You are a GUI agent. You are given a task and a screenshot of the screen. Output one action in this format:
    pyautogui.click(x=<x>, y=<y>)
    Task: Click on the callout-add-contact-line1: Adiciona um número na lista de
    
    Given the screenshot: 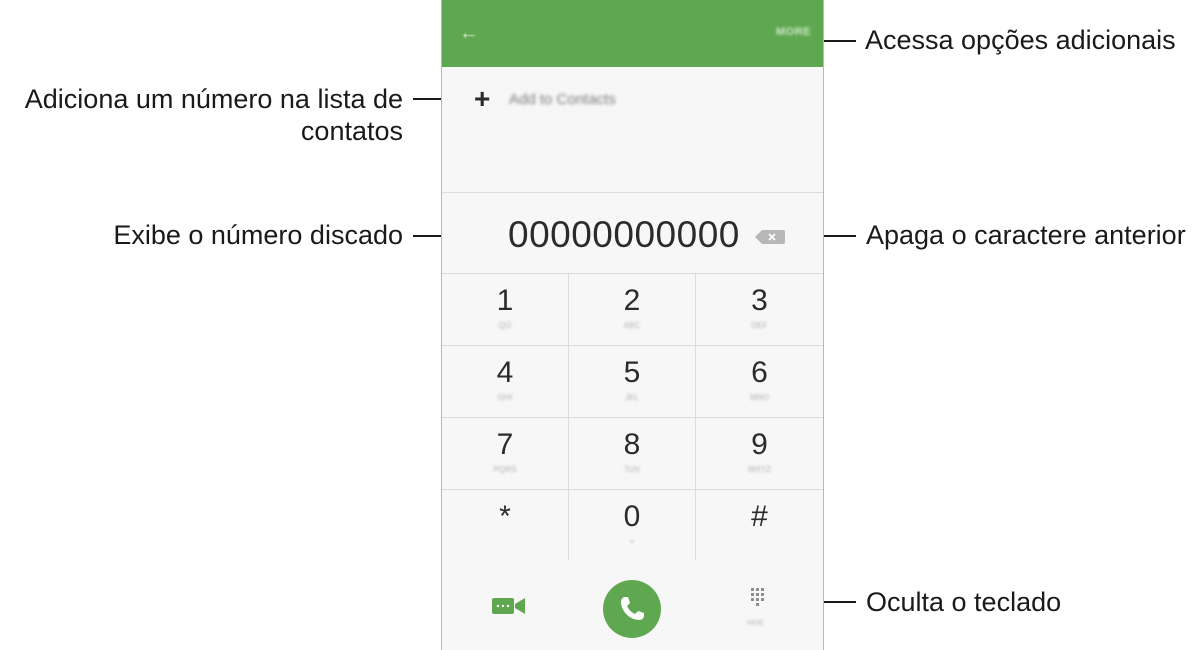 What is the action you would take?
    pyautogui.click(x=213, y=99)
    